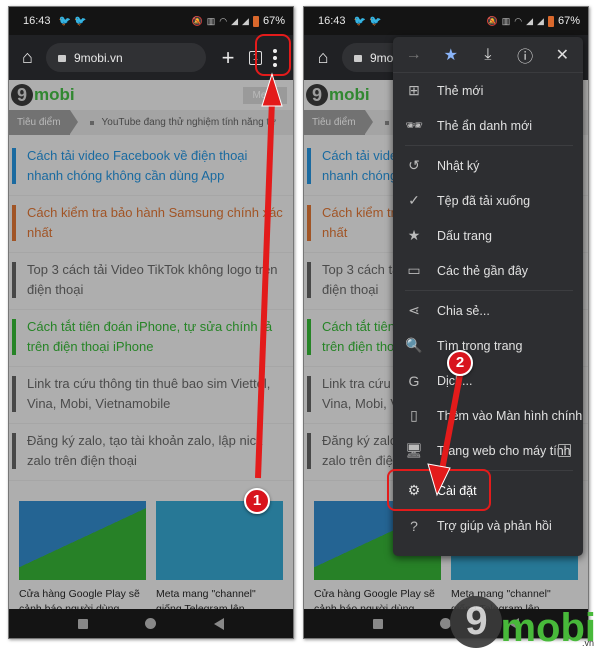 The width and height of the screenshot is (596, 650). What do you see at coordinates (488, 165) in the screenshot?
I see `menu-item-history: ↺ Nhật ký` at bounding box center [488, 165].